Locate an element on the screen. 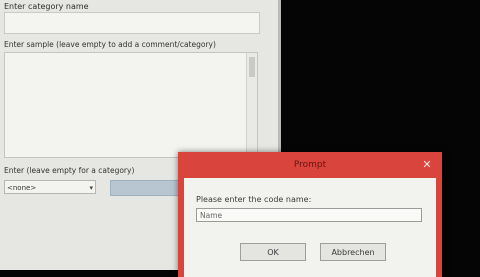 The width and height of the screenshot is (480, 277). ok-button: OK is located at coordinates (273, 252).